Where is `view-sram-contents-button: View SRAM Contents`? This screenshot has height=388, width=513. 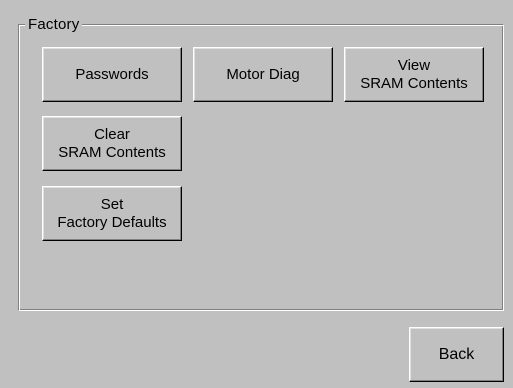
view-sram-contents-button: View SRAM Contents is located at coordinates (414, 74).